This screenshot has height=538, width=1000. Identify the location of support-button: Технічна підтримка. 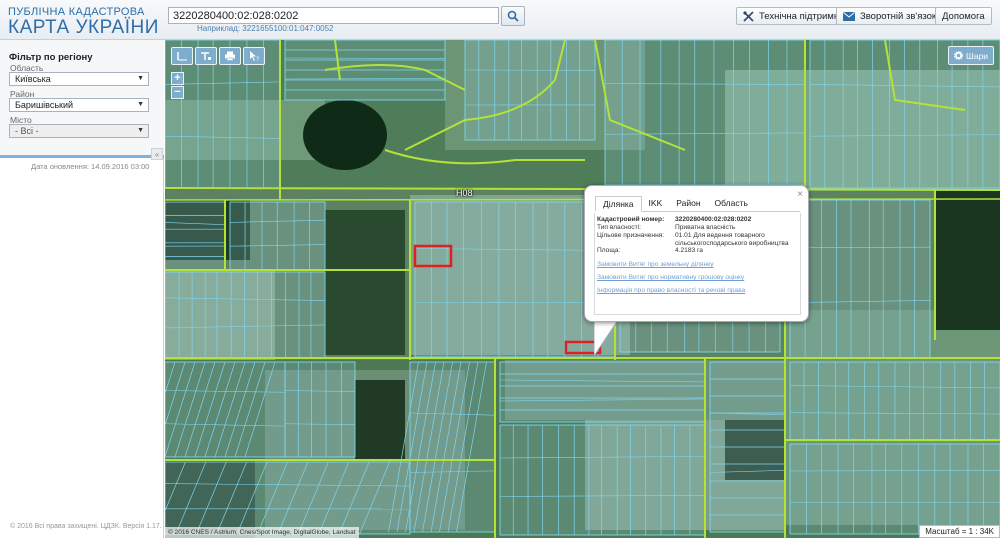
(793, 16).